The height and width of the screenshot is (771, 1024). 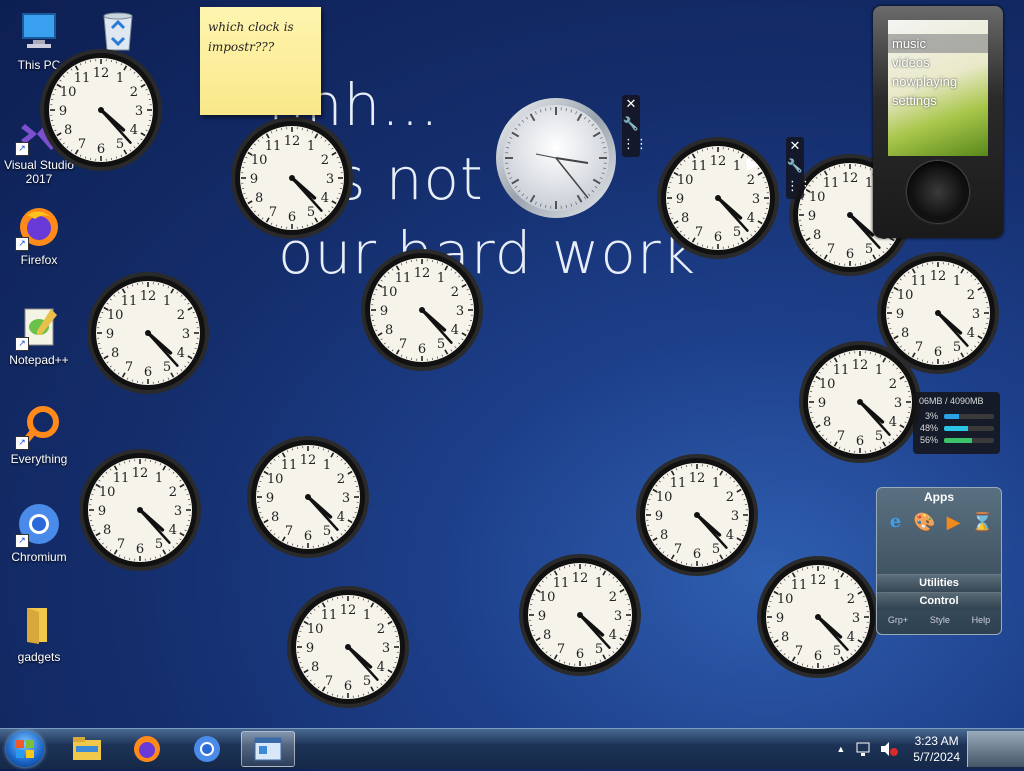 What do you see at coordinates (896, 522) in the screenshot?
I see `internet-explorer-icon: e` at bounding box center [896, 522].